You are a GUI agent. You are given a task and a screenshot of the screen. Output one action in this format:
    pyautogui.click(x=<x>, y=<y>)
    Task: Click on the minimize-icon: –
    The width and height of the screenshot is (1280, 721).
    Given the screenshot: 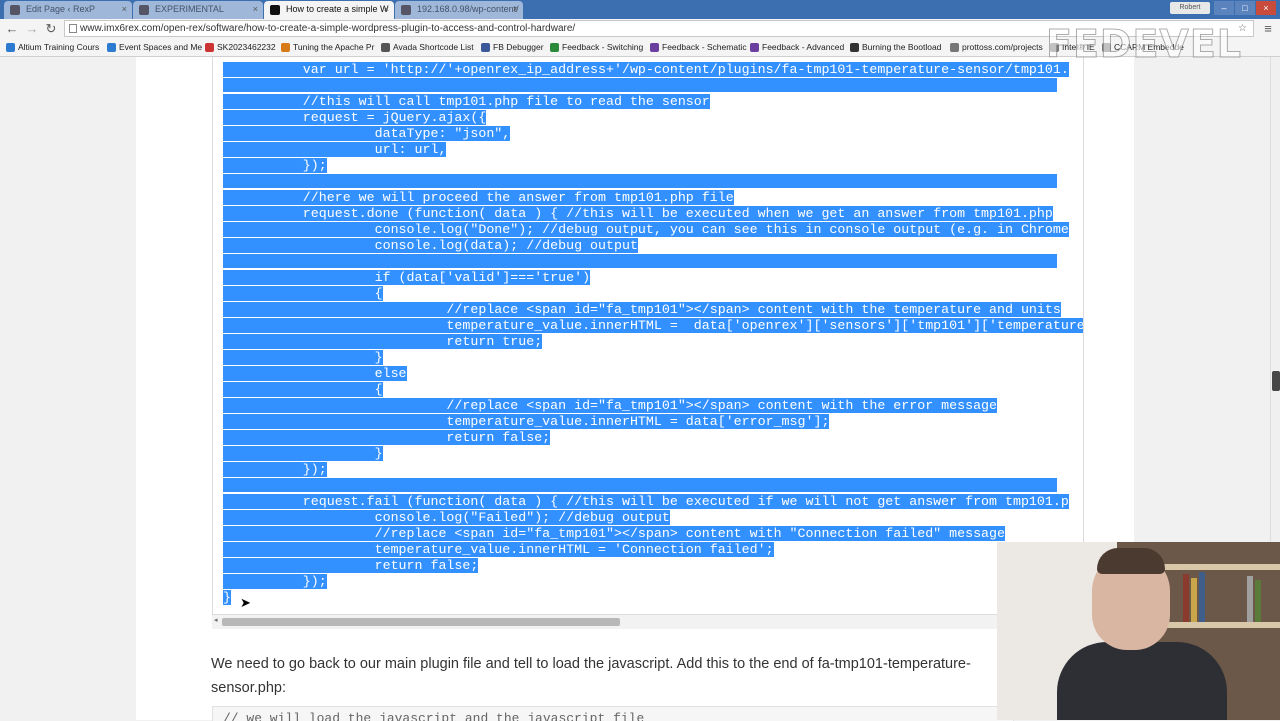 What is the action you would take?
    pyautogui.click(x=1224, y=8)
    